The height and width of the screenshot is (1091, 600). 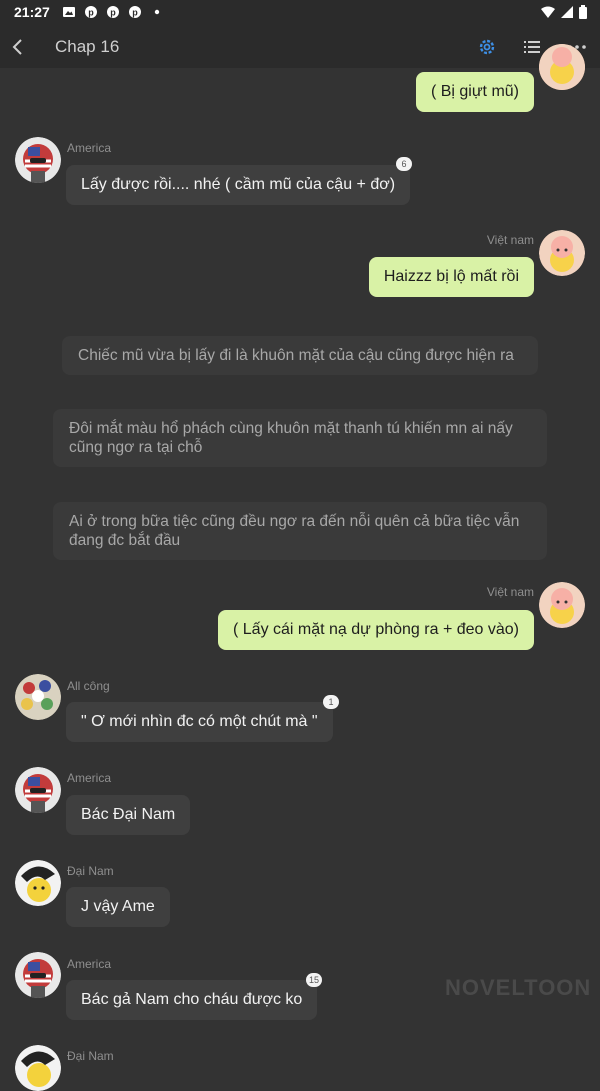 What do you see at coordinates (474, 92) in the screenshot?
I see `message-bubble: ( Bị giựt mũ)` at bounding box center [474, 92].